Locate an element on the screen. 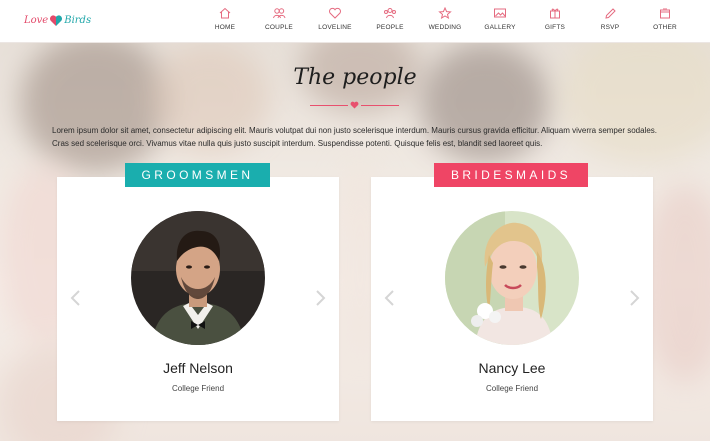 This screenshot has height=441, width=710. image-icon is located at coordinates (500, 13).